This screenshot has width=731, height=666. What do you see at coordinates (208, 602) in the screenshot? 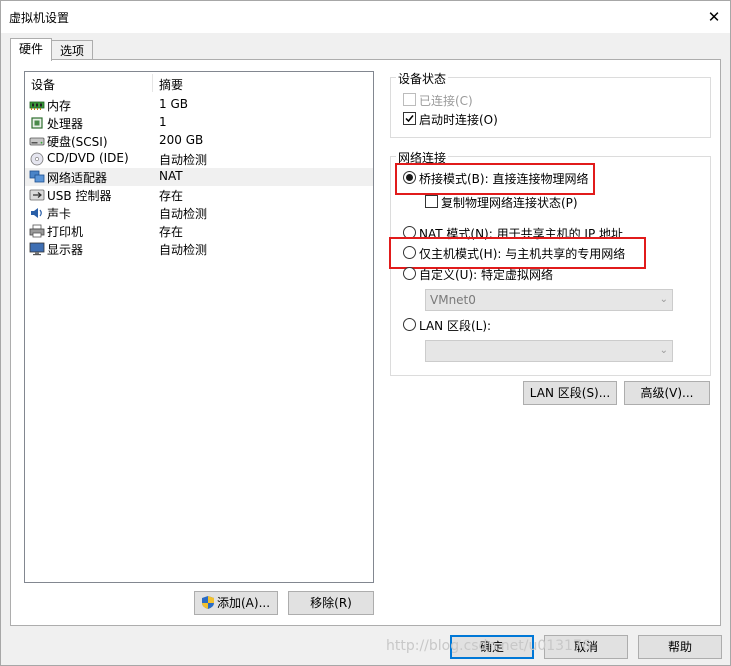
I see `shield-icon` at bounding box center [208, 602].